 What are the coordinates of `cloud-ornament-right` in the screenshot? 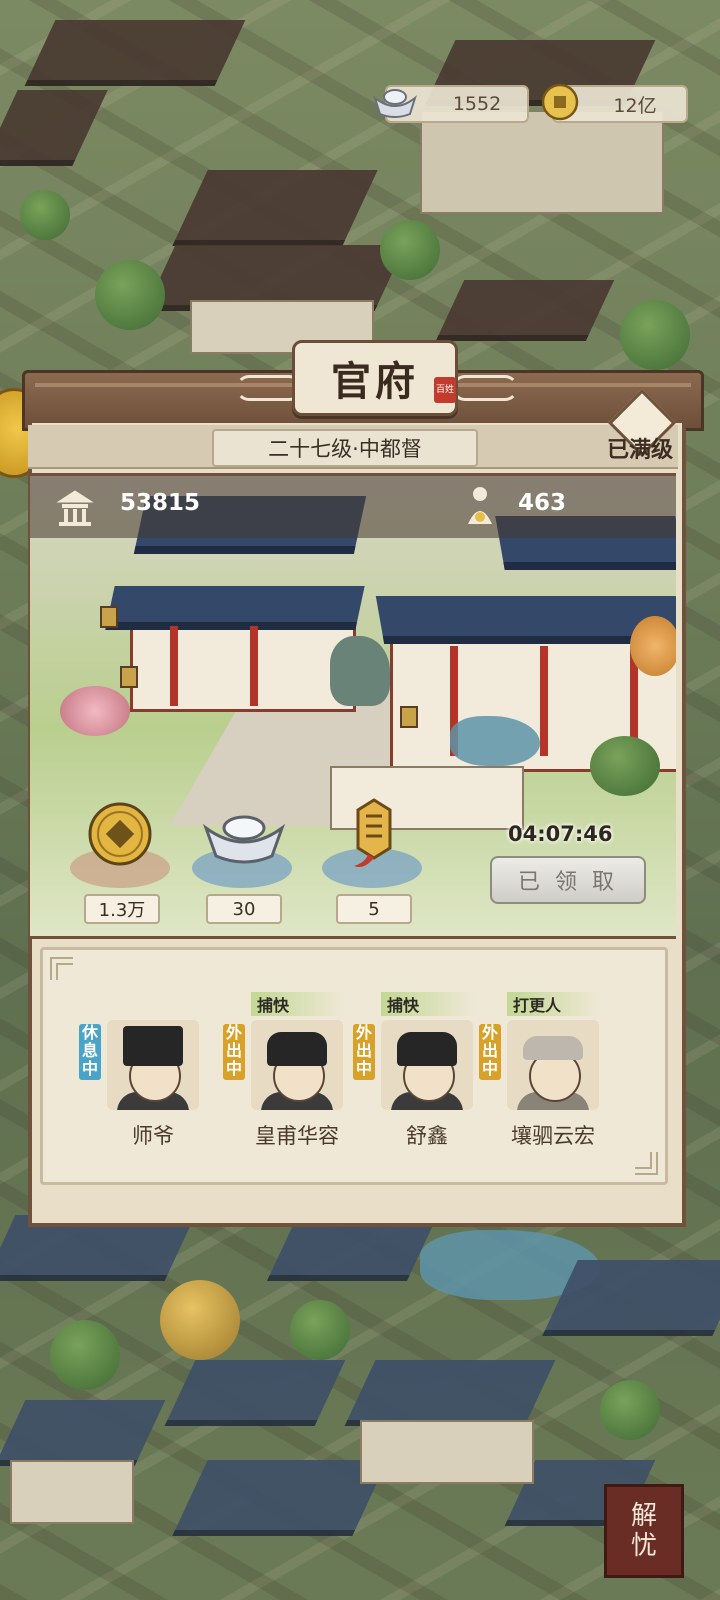 It's located at (485, 388).